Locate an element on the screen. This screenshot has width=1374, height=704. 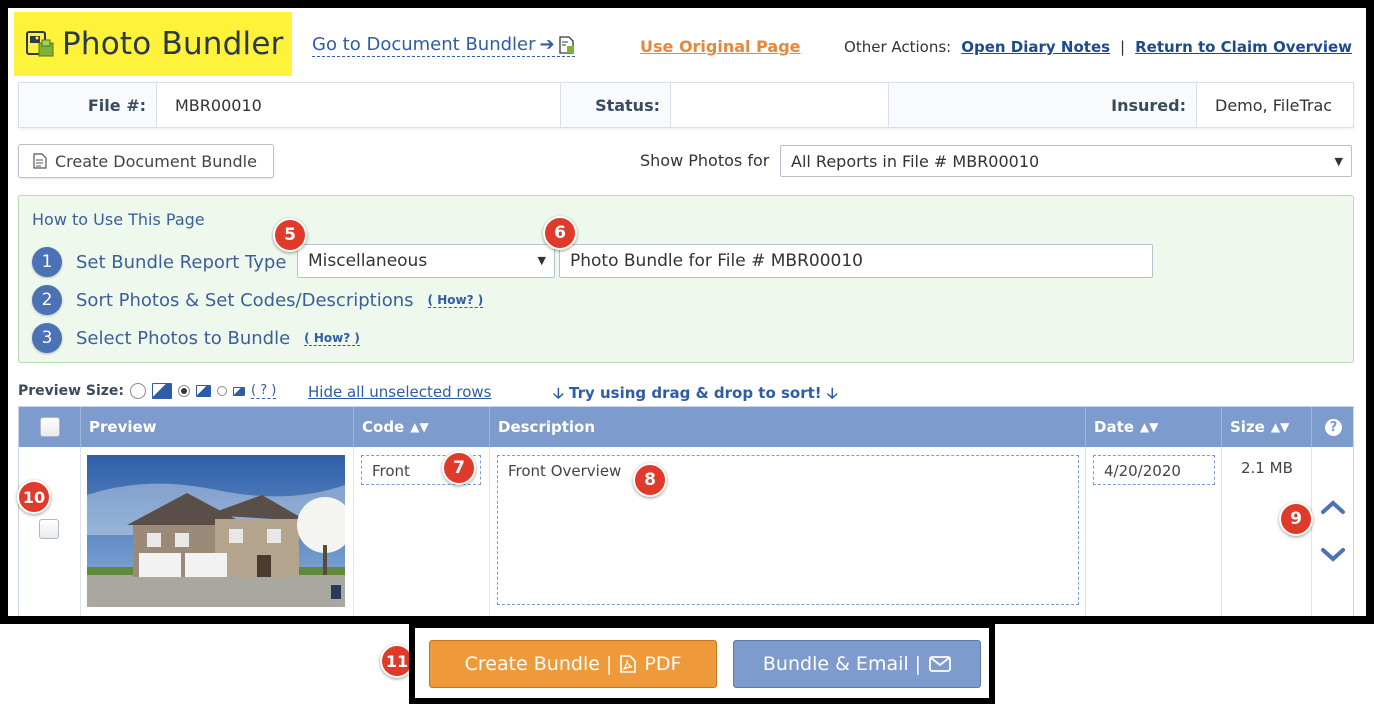
envelope-icon is located at coordinates (940, 664).